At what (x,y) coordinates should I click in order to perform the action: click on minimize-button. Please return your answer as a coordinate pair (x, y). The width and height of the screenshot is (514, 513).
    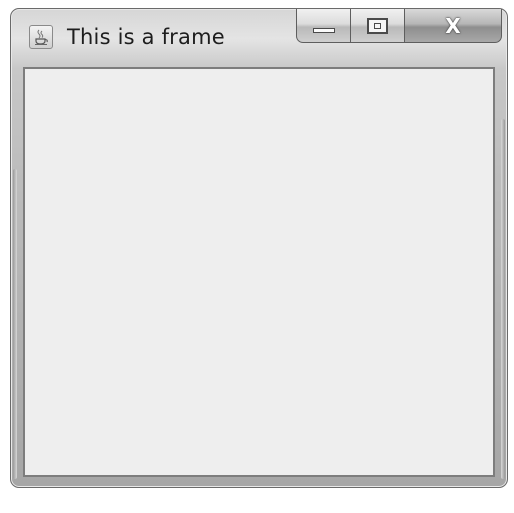
    Looking at the image, I should click on (323, 26).